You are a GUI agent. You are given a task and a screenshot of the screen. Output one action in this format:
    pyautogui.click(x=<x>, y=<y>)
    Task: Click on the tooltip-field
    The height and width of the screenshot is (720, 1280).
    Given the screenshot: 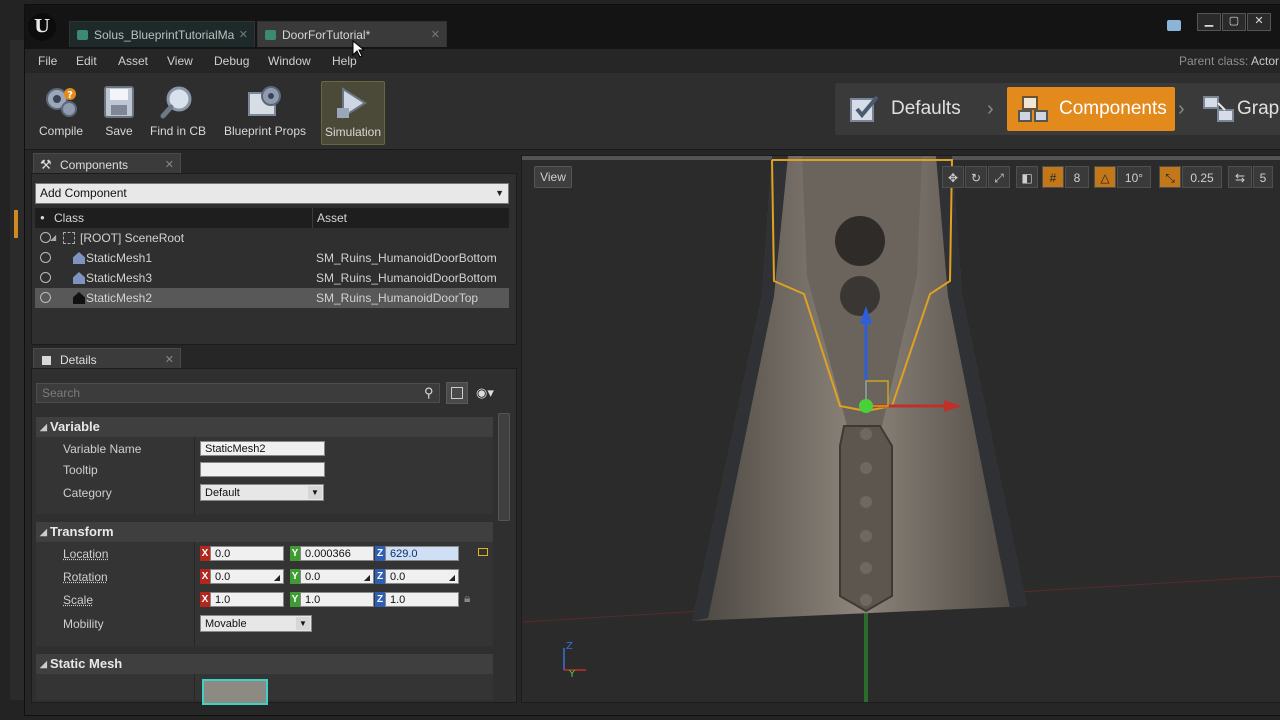 What is the action you would take?
    pyautogui.click(x=262, y=469)
    